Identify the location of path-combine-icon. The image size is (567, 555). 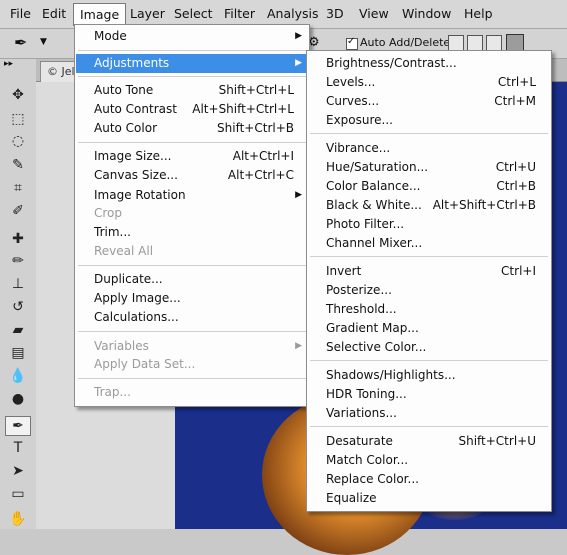
(456, 43).